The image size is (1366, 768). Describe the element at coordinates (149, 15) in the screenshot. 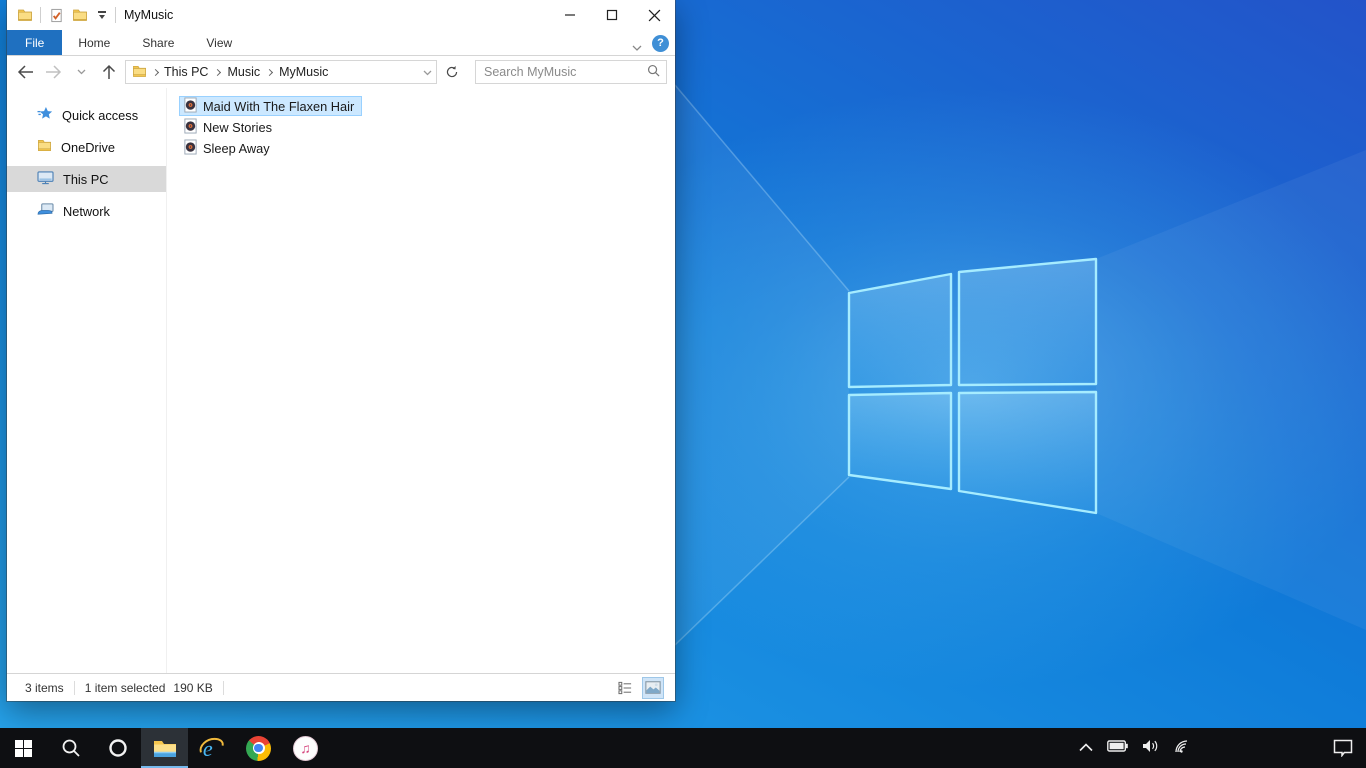

I see `window-title: MyMusic` at that location.